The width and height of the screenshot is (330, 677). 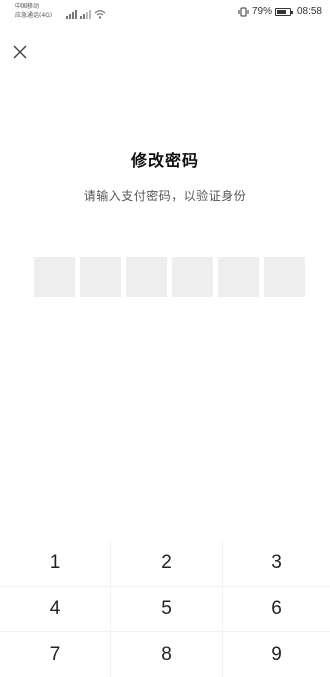 I want to click on vibrate-icon, so click(x=243, y=11).